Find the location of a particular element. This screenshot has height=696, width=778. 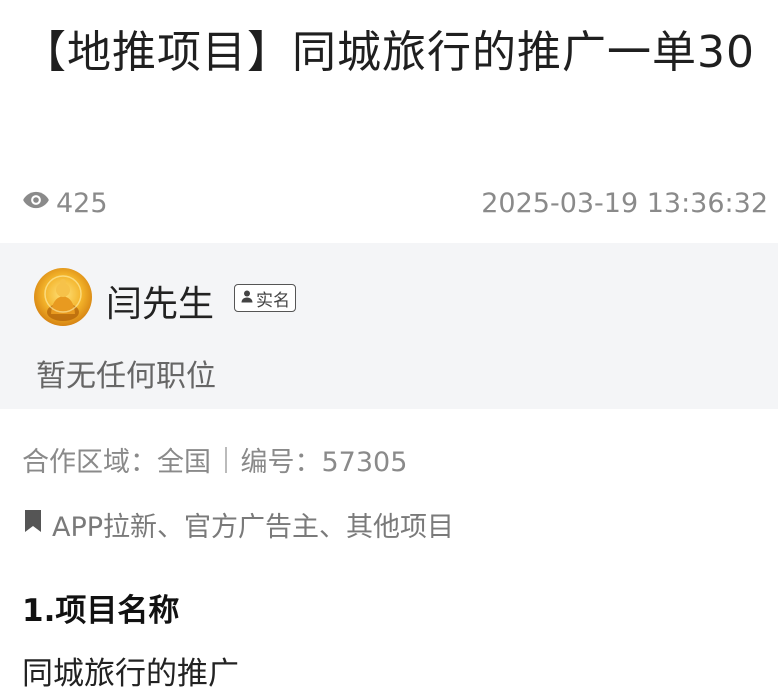

project-tags: APP拉新、官方广告主、其他项目 is located at coordinates (238, 524).